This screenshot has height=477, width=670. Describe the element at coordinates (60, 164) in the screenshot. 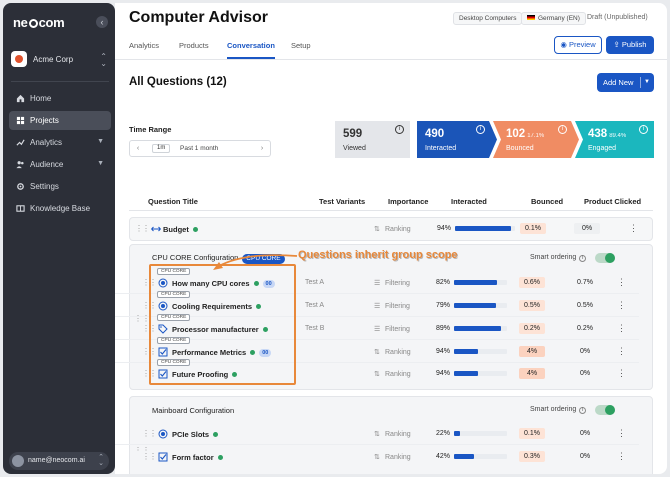

I see `sidebar-item-audience: Audience ▼` at that location.